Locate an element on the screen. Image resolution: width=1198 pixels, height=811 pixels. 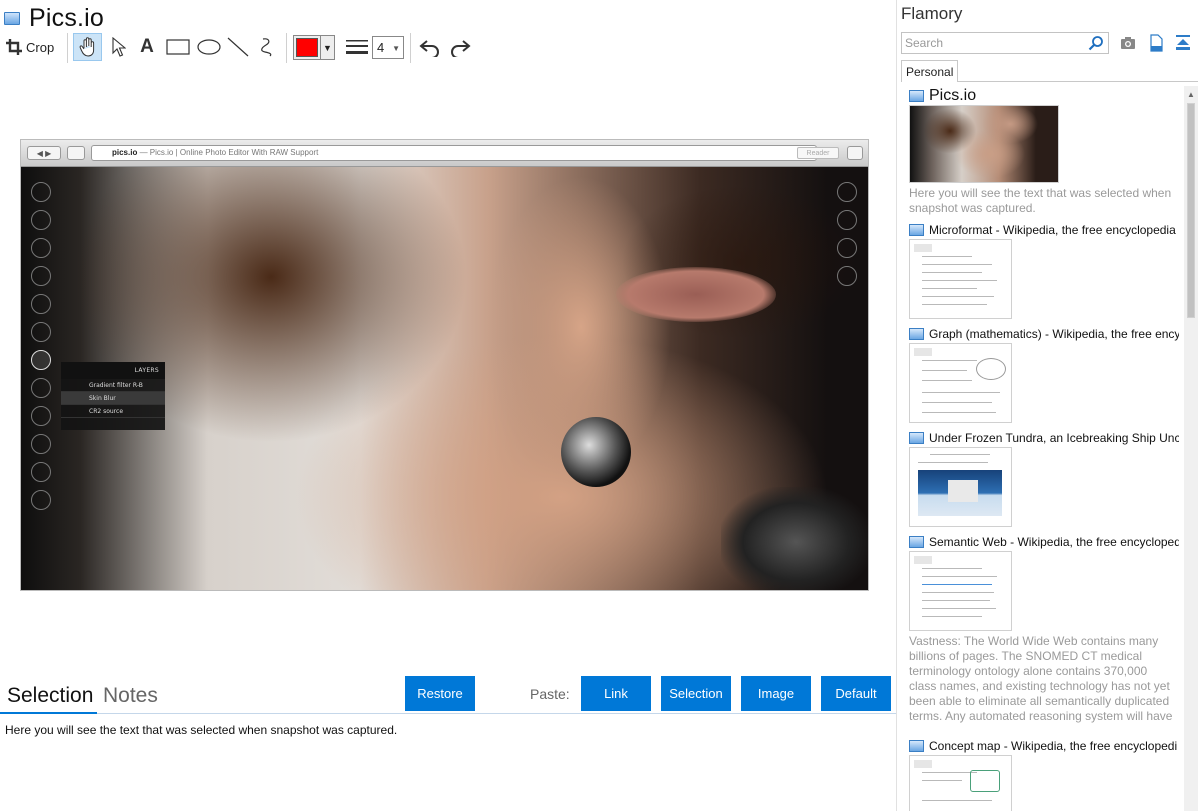
hand-tool-button is located at coordinates (87, 47).